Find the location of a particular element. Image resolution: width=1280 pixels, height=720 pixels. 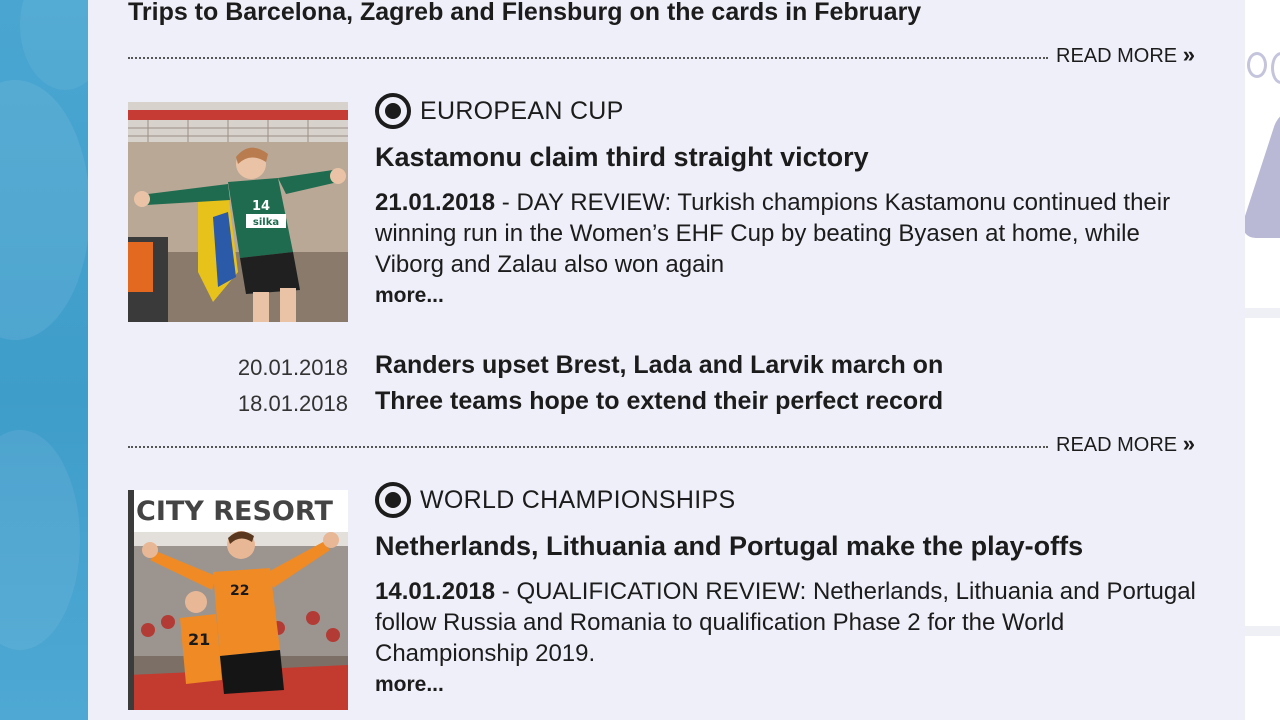

handball-player-photo: silka 14 is located at coordinates (238, 212).